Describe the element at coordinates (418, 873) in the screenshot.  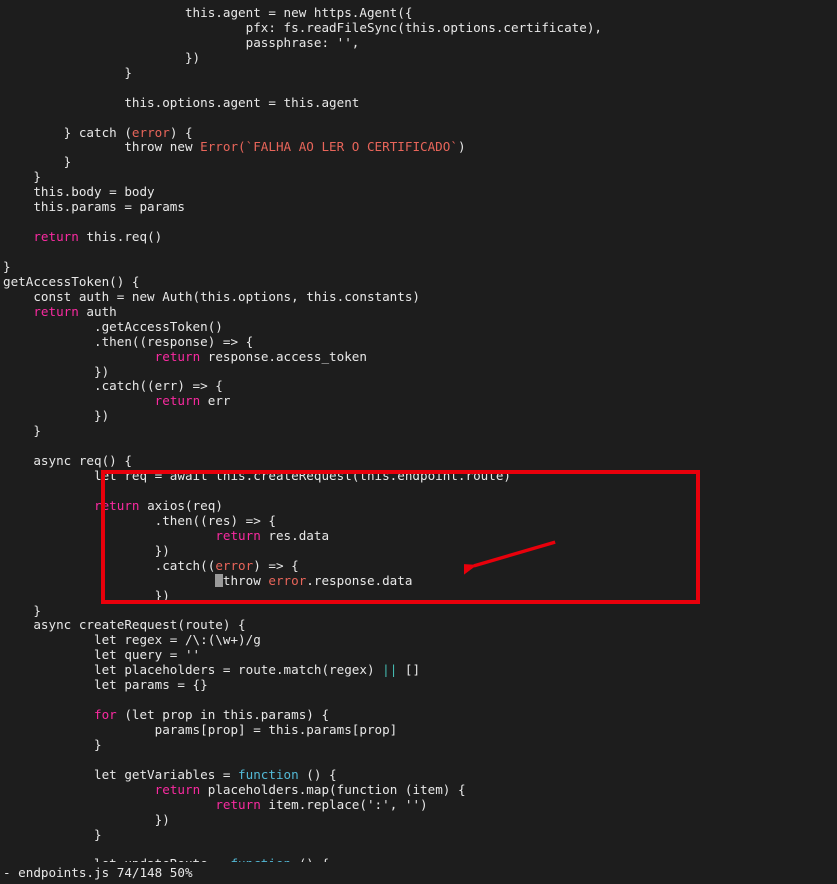
I see `status-bar: - endpoints.js 74/148 50%` at that location.